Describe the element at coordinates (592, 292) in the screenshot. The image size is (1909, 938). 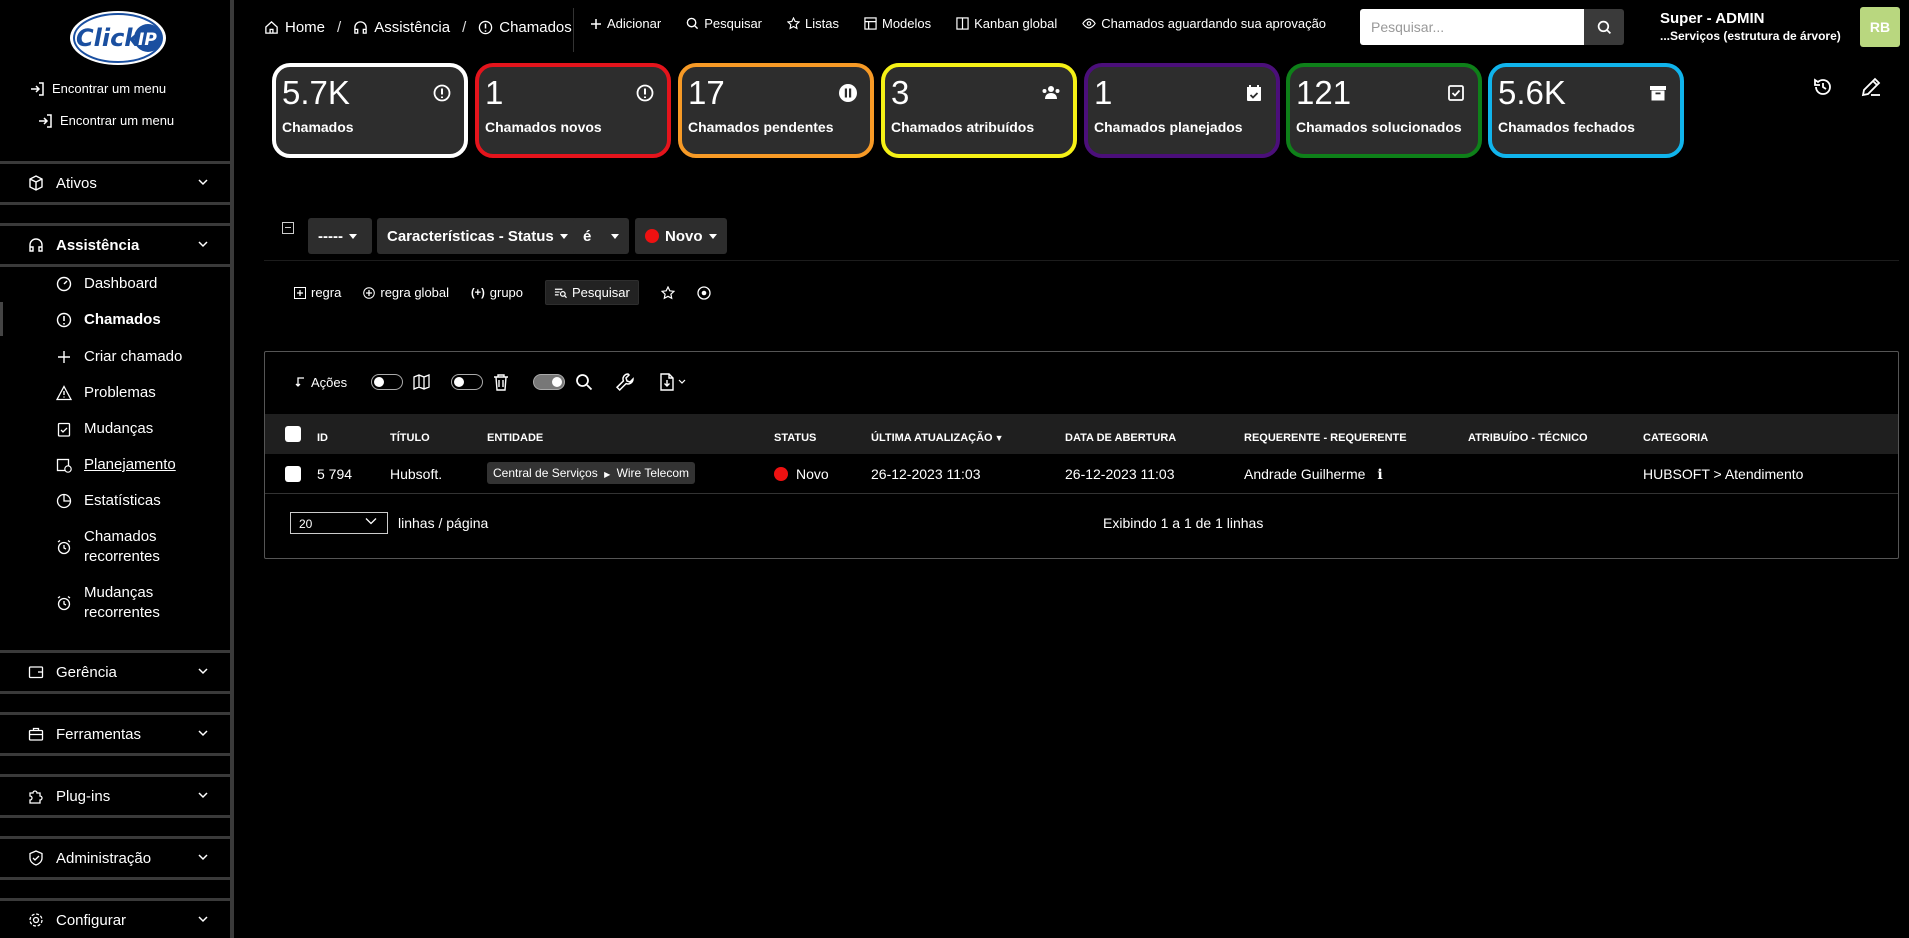
I see `search-criteria-button: Pesquisar` at that location.